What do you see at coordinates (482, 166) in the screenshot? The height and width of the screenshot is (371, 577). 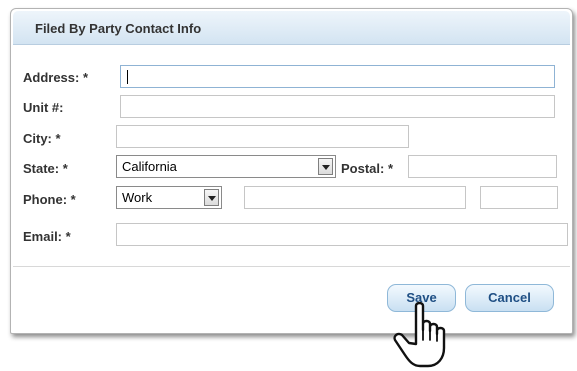 I see `postal-input` at bounding box center [482, 166].